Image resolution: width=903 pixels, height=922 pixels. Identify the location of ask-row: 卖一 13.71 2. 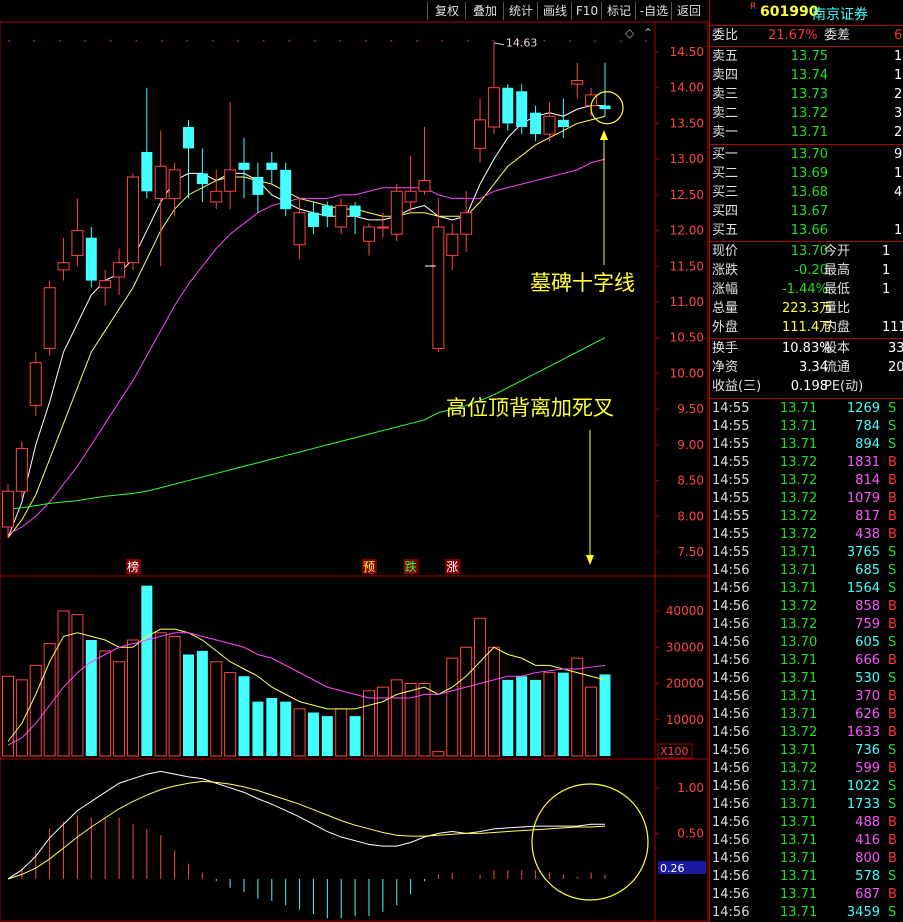
(806, 133).